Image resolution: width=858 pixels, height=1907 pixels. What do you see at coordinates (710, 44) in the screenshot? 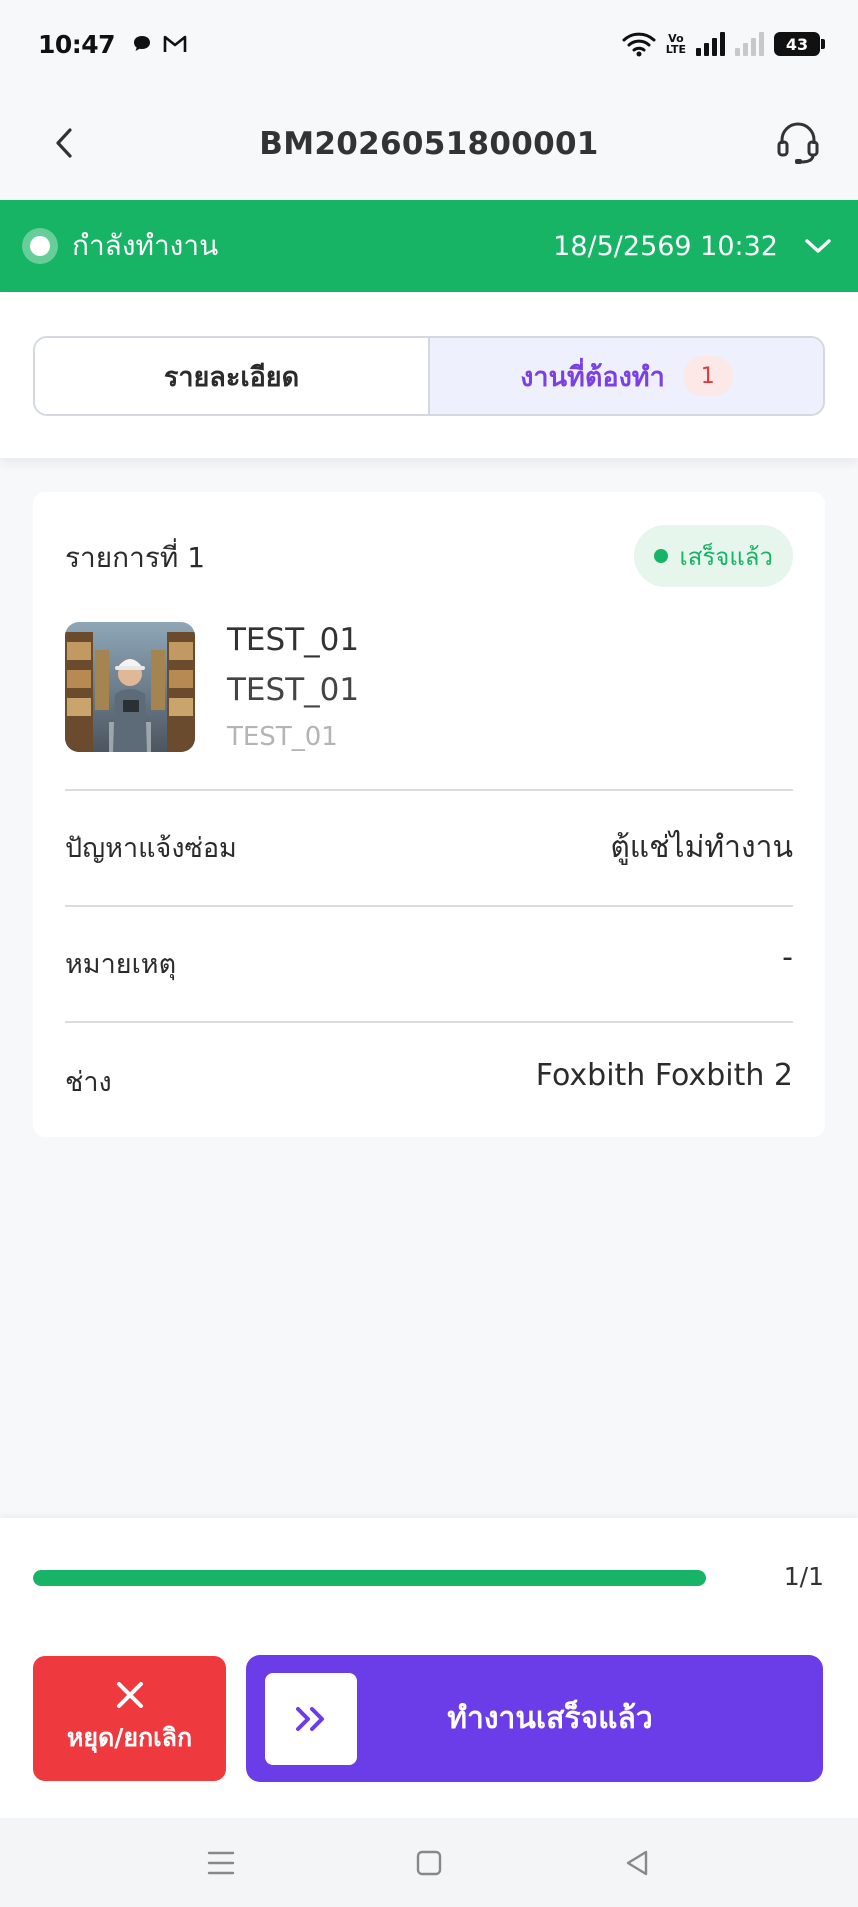
I see `signal-icon` at bounding box center [710, 44].